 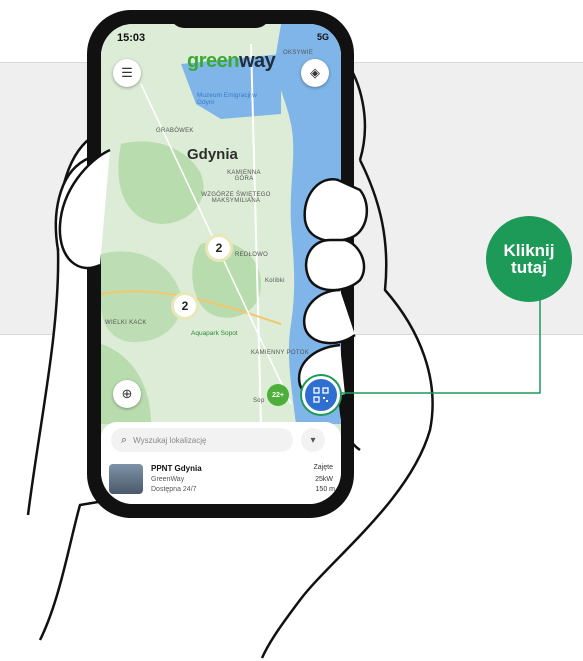 I want to click on poi-museum: Muzeum Emigracji w Gdyni, so click(x=232, y=99).